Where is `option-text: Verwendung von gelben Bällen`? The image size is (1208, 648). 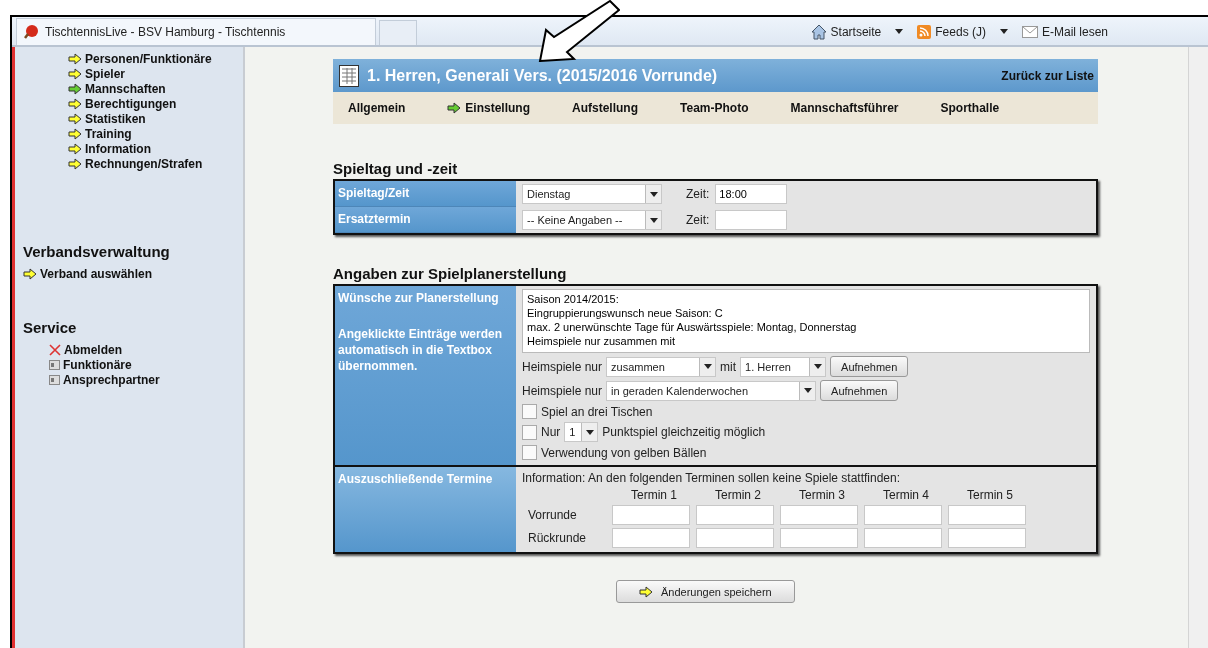
option-text: Verwendung von gelben Bällen is located at coordinates (624, 452).